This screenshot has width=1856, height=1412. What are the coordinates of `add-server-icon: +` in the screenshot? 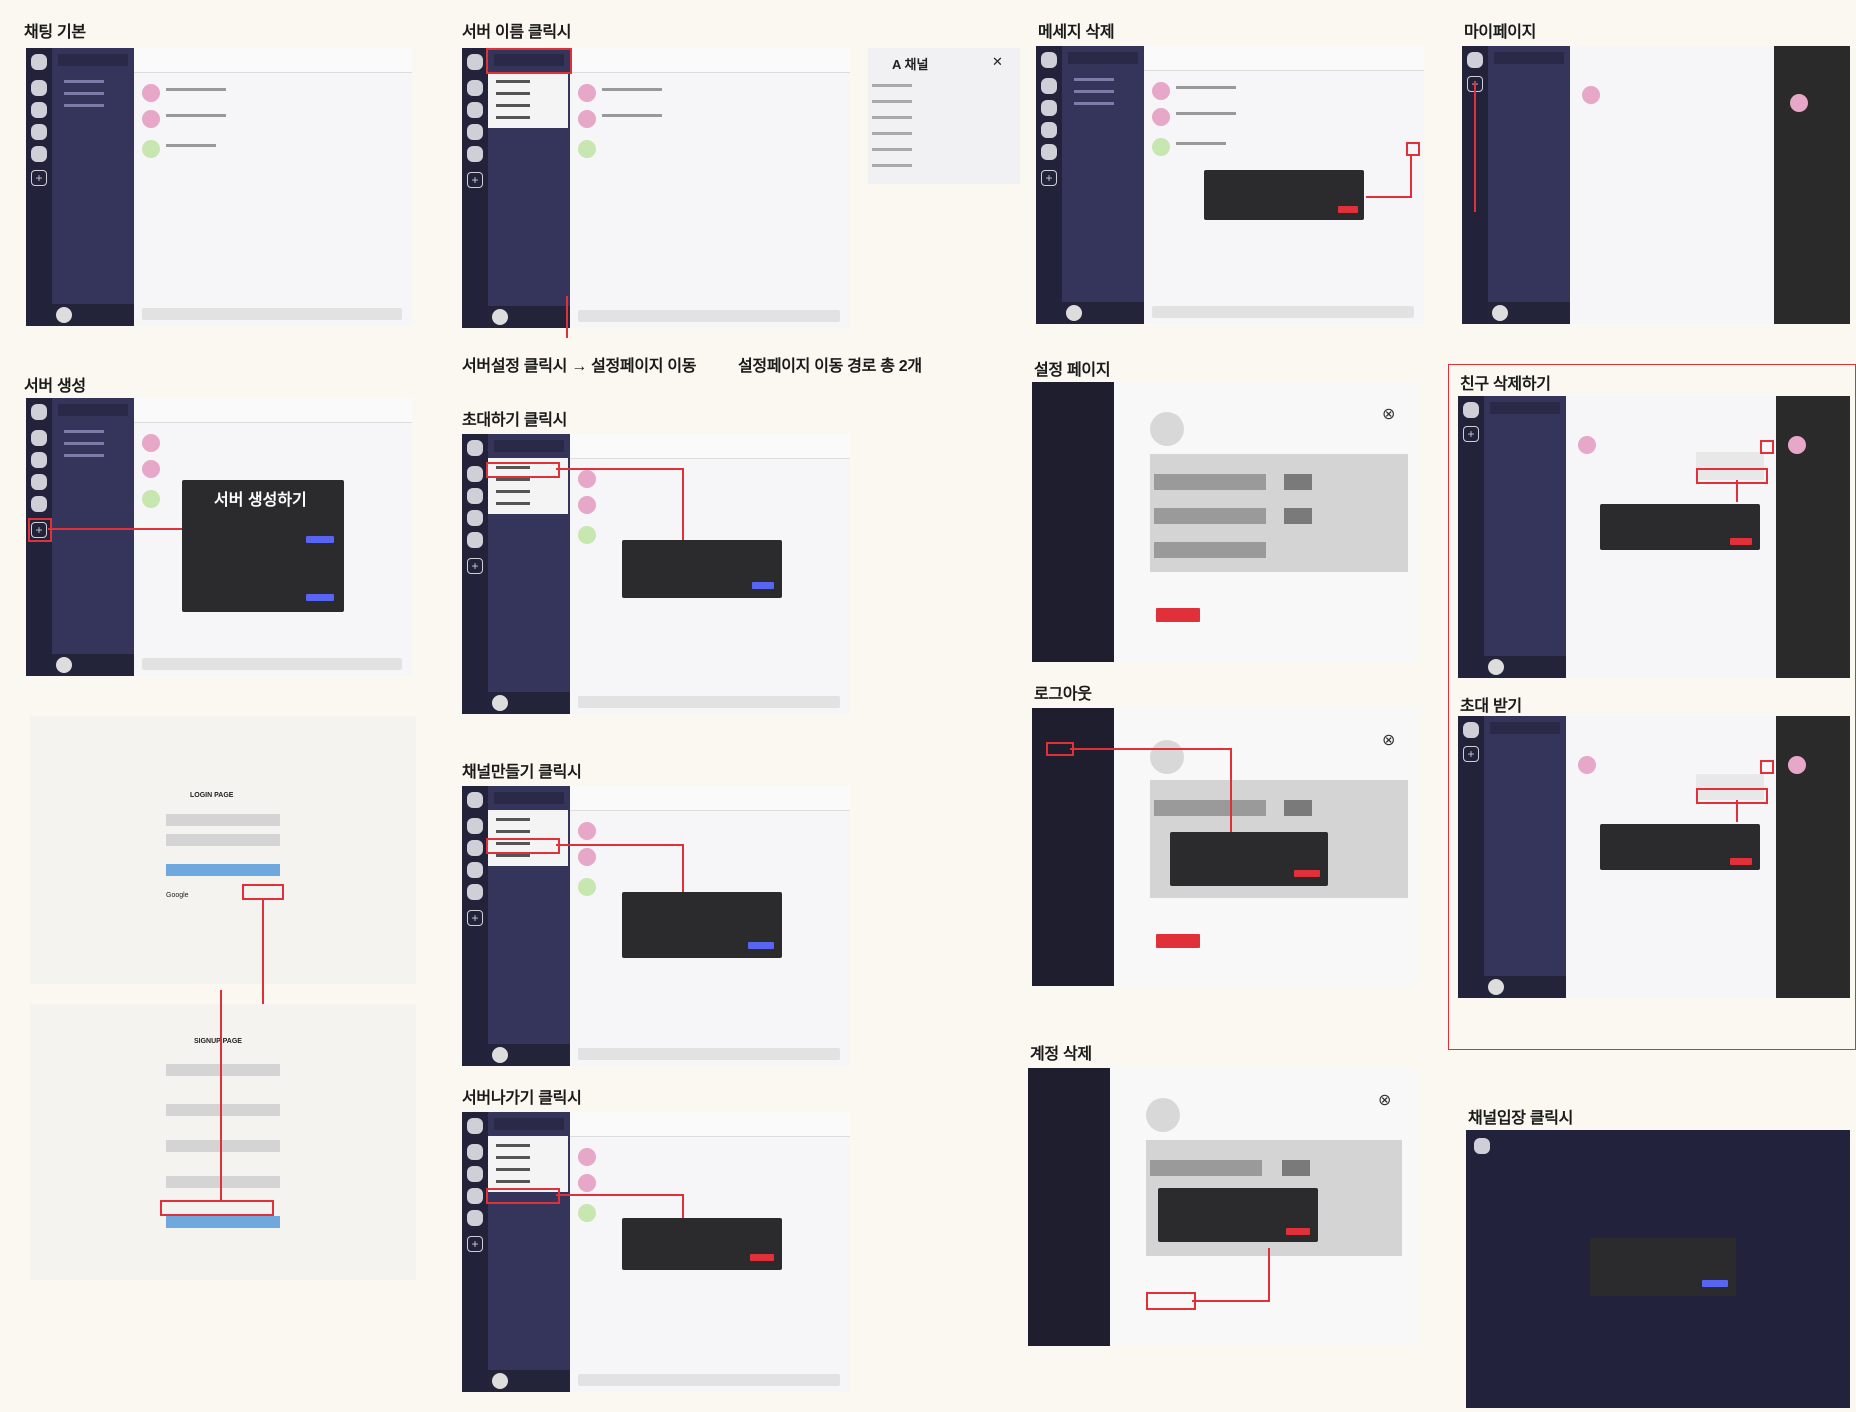 It's located at (39, 178).